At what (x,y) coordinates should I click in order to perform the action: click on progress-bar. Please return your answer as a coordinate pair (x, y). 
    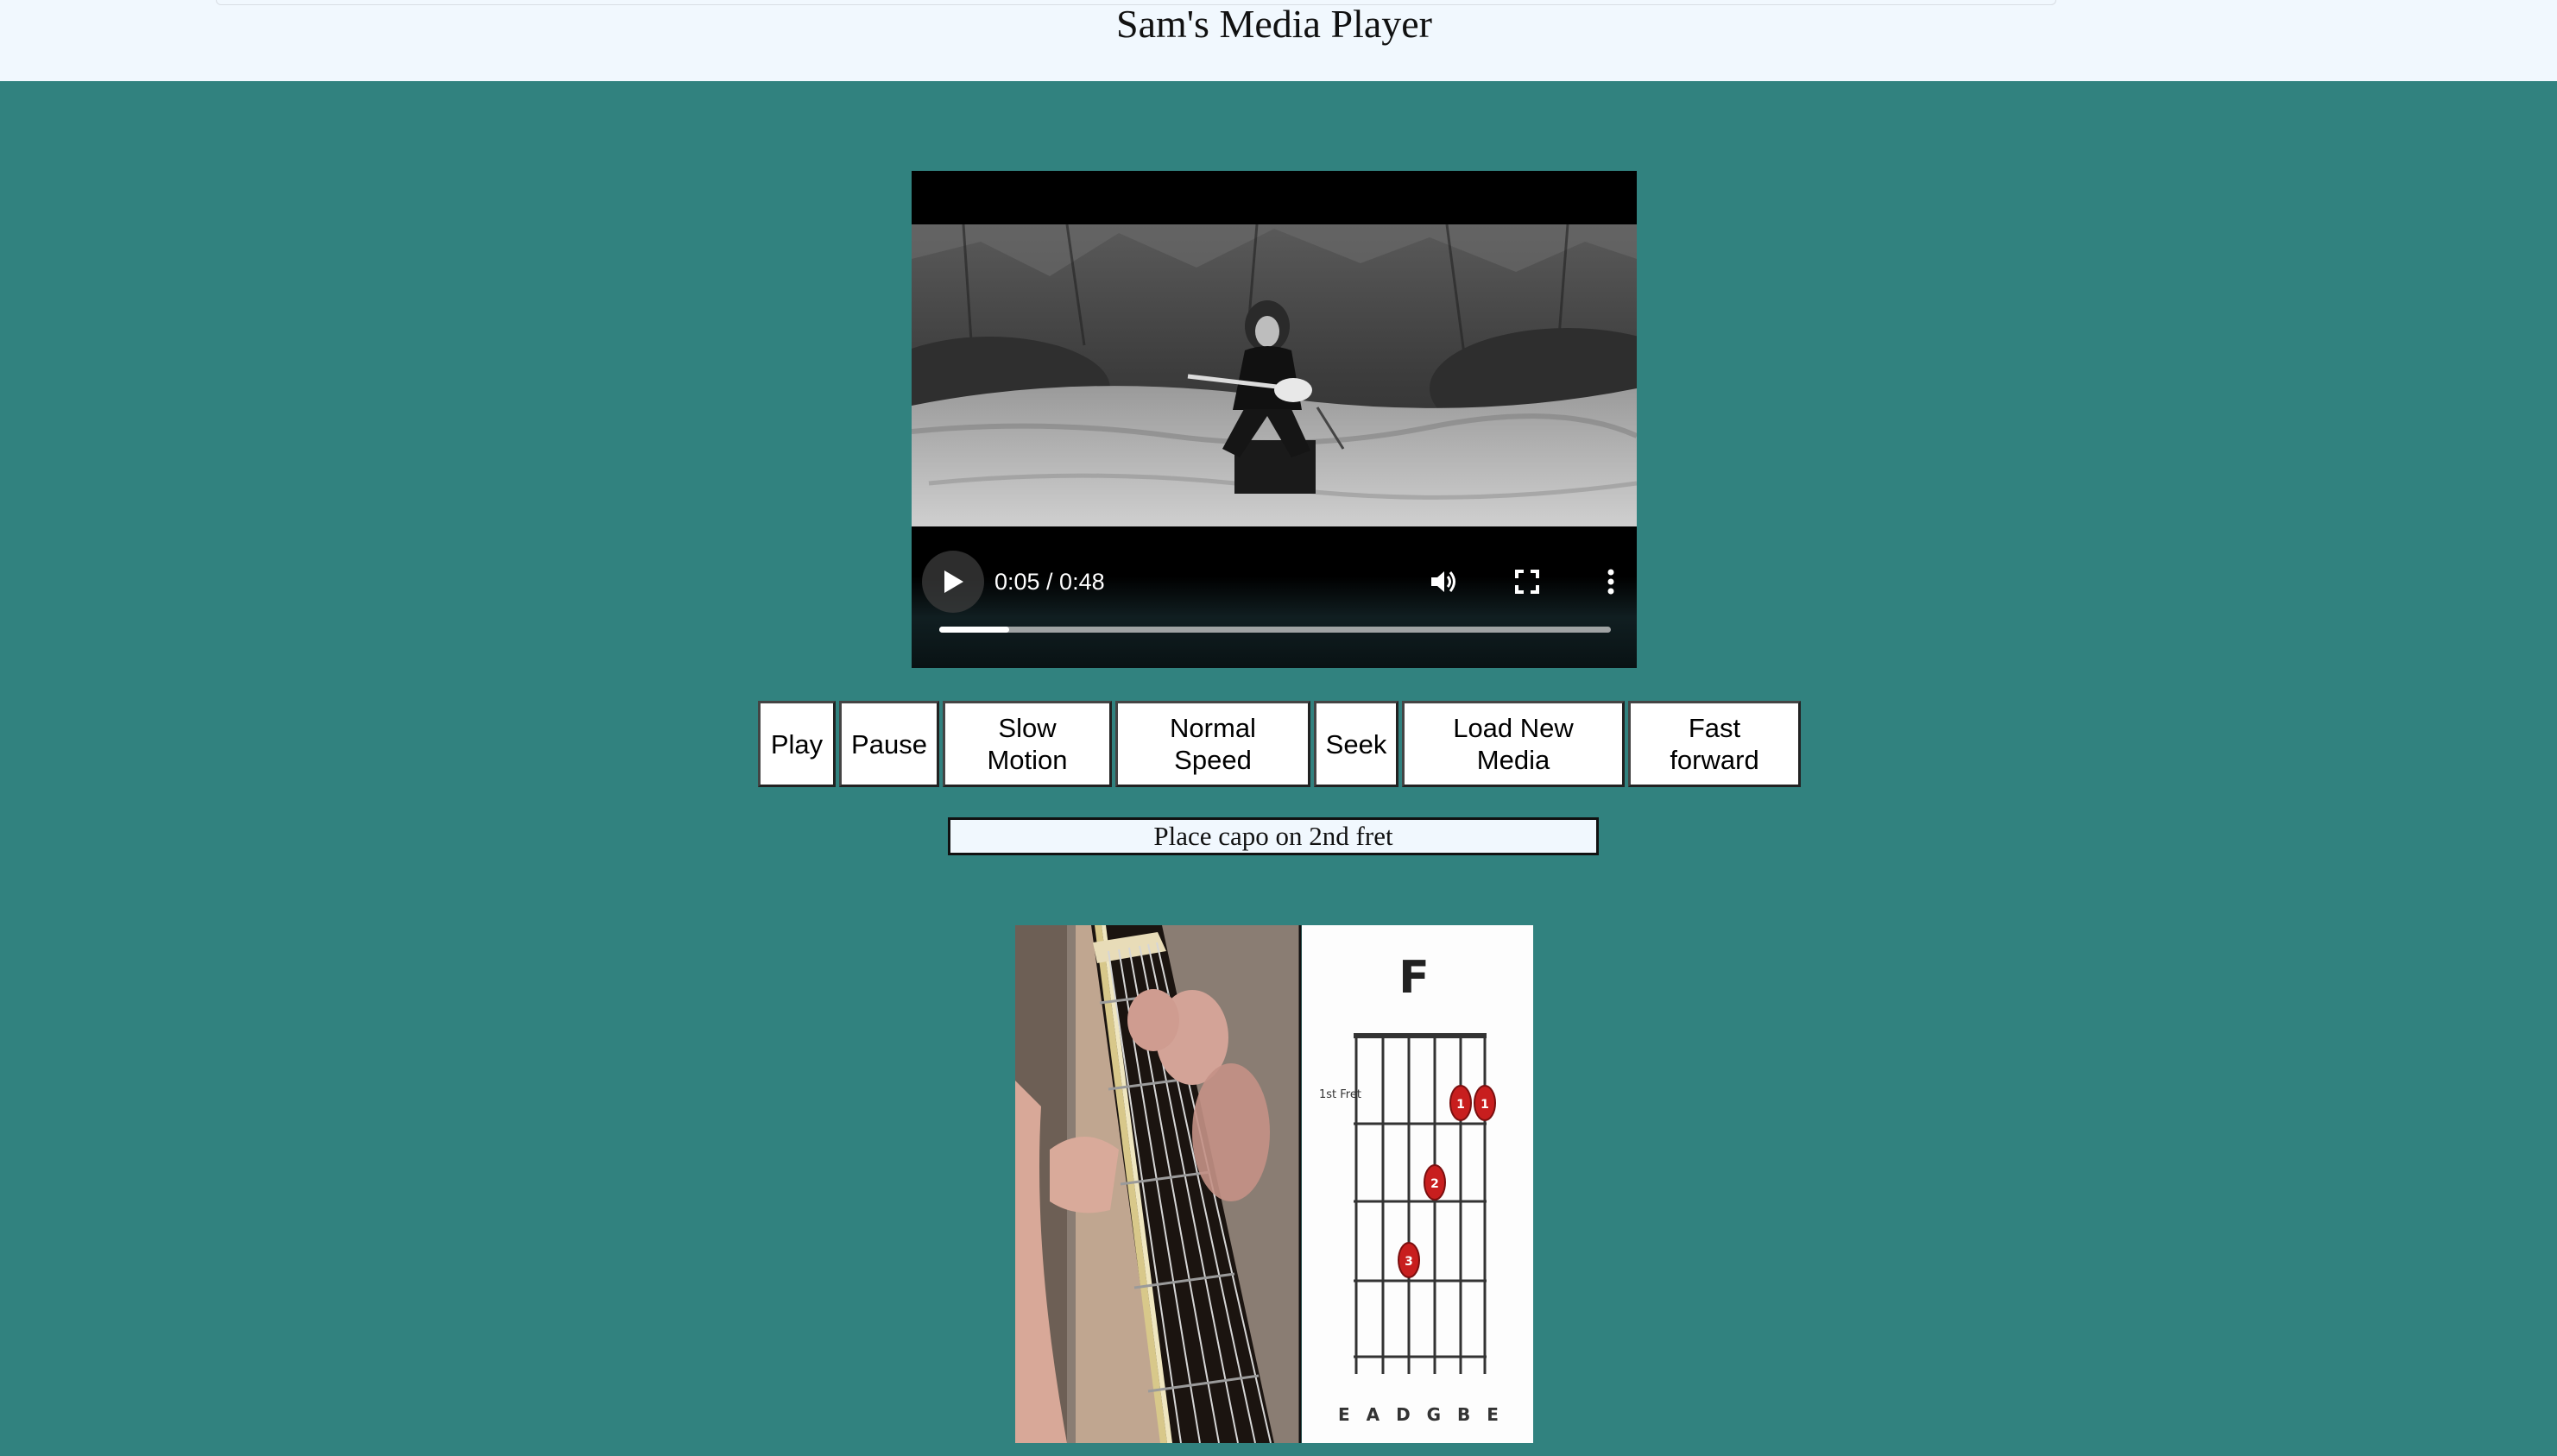
    Looking at the image, I should click on (1275, 630).